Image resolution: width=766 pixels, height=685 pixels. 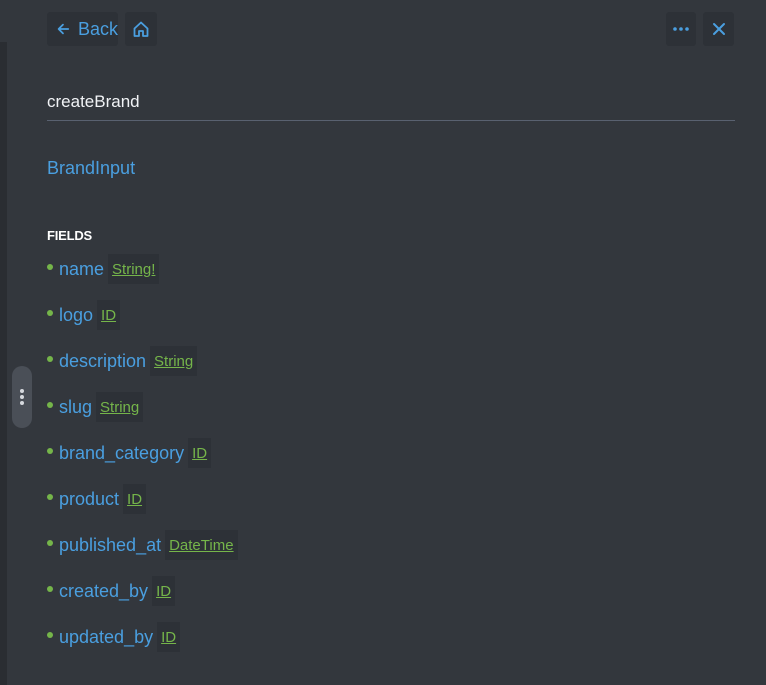 I want to click on title-bar: createBrand, so click(x=391, y=104).